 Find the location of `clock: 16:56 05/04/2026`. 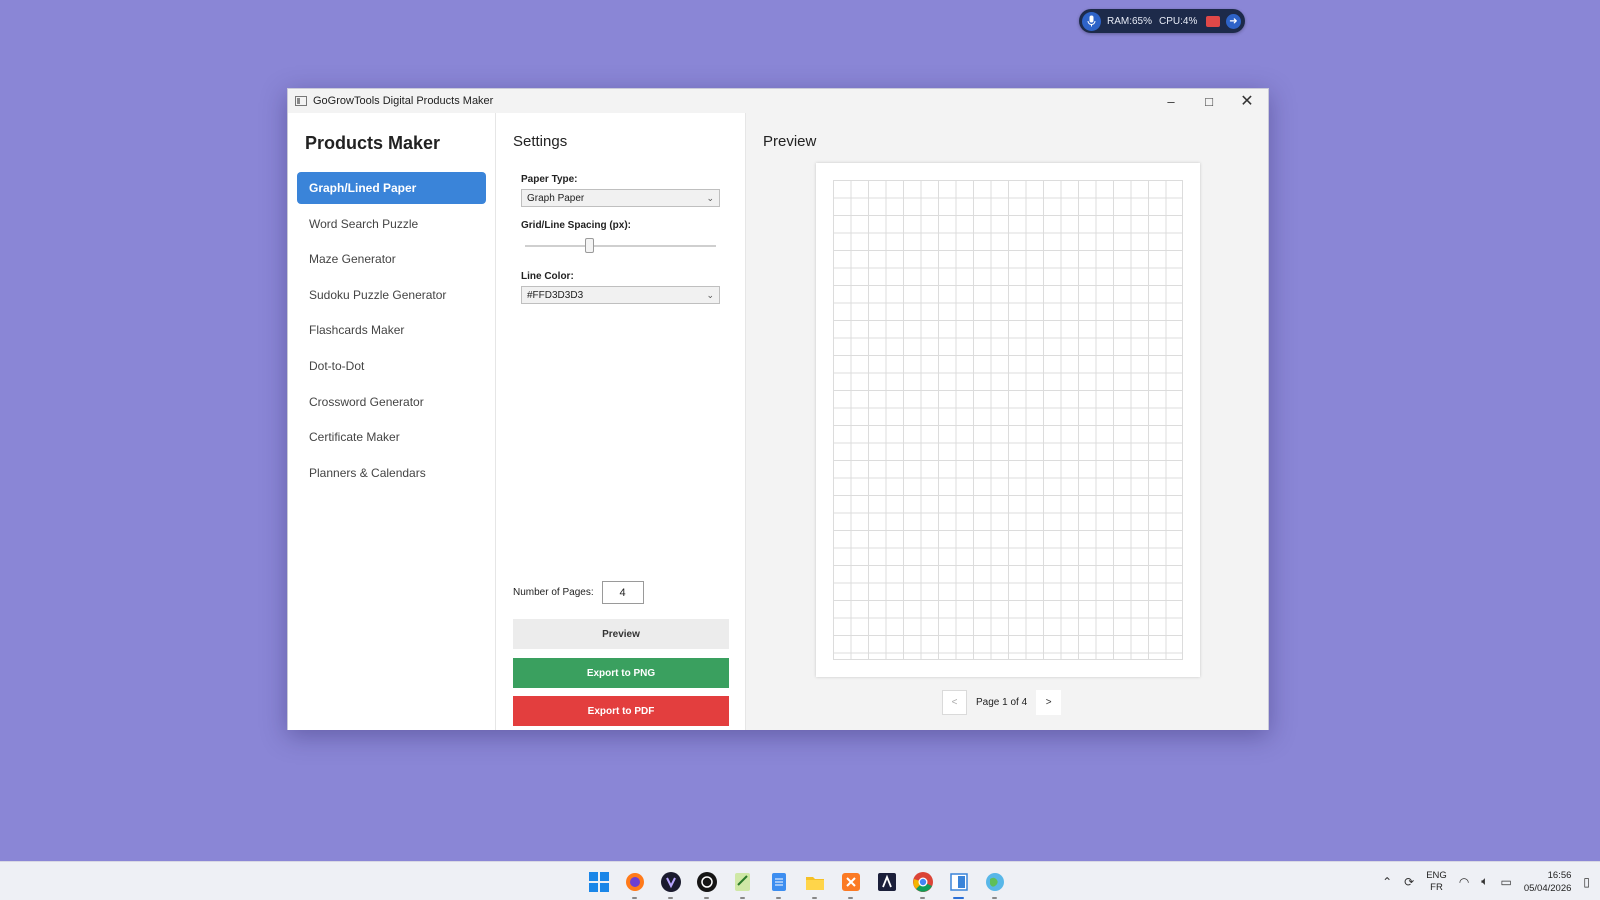

clock: 16:56 05/04/2026 is located at coordinates (1548, 882).